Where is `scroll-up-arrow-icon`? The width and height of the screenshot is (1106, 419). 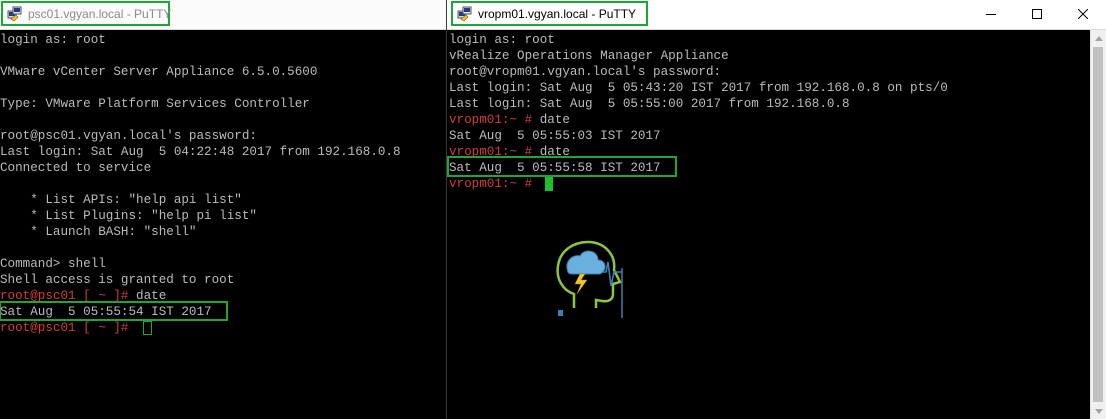
scroll-up-arrow-icon is located at coordinates (1098, 38).